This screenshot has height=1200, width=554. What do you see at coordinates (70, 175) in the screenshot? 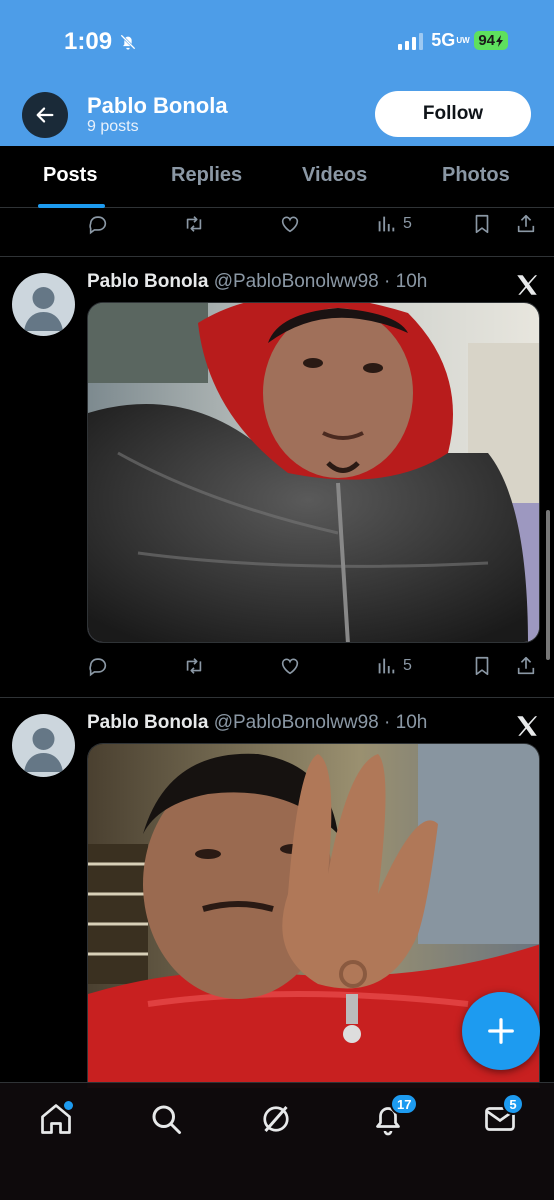
I see `tab-posts: Posts` at bounding box center [70, 175].